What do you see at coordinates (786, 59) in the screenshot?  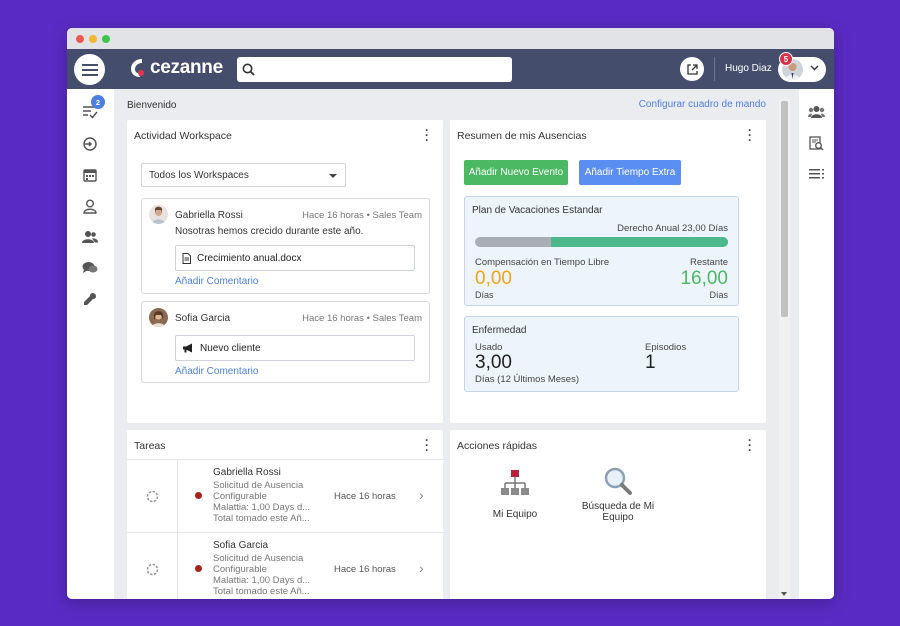 I see `notification-badge: 5` at bounding box center [786, 59].